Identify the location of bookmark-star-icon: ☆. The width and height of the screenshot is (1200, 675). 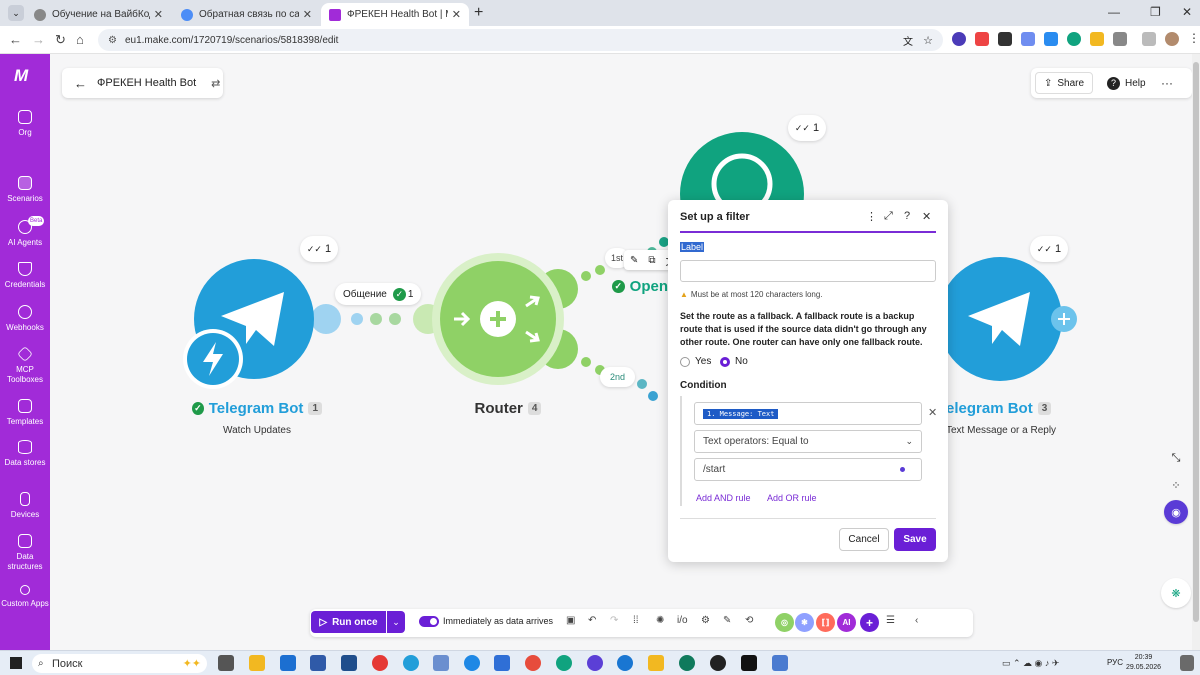
(928, 40).